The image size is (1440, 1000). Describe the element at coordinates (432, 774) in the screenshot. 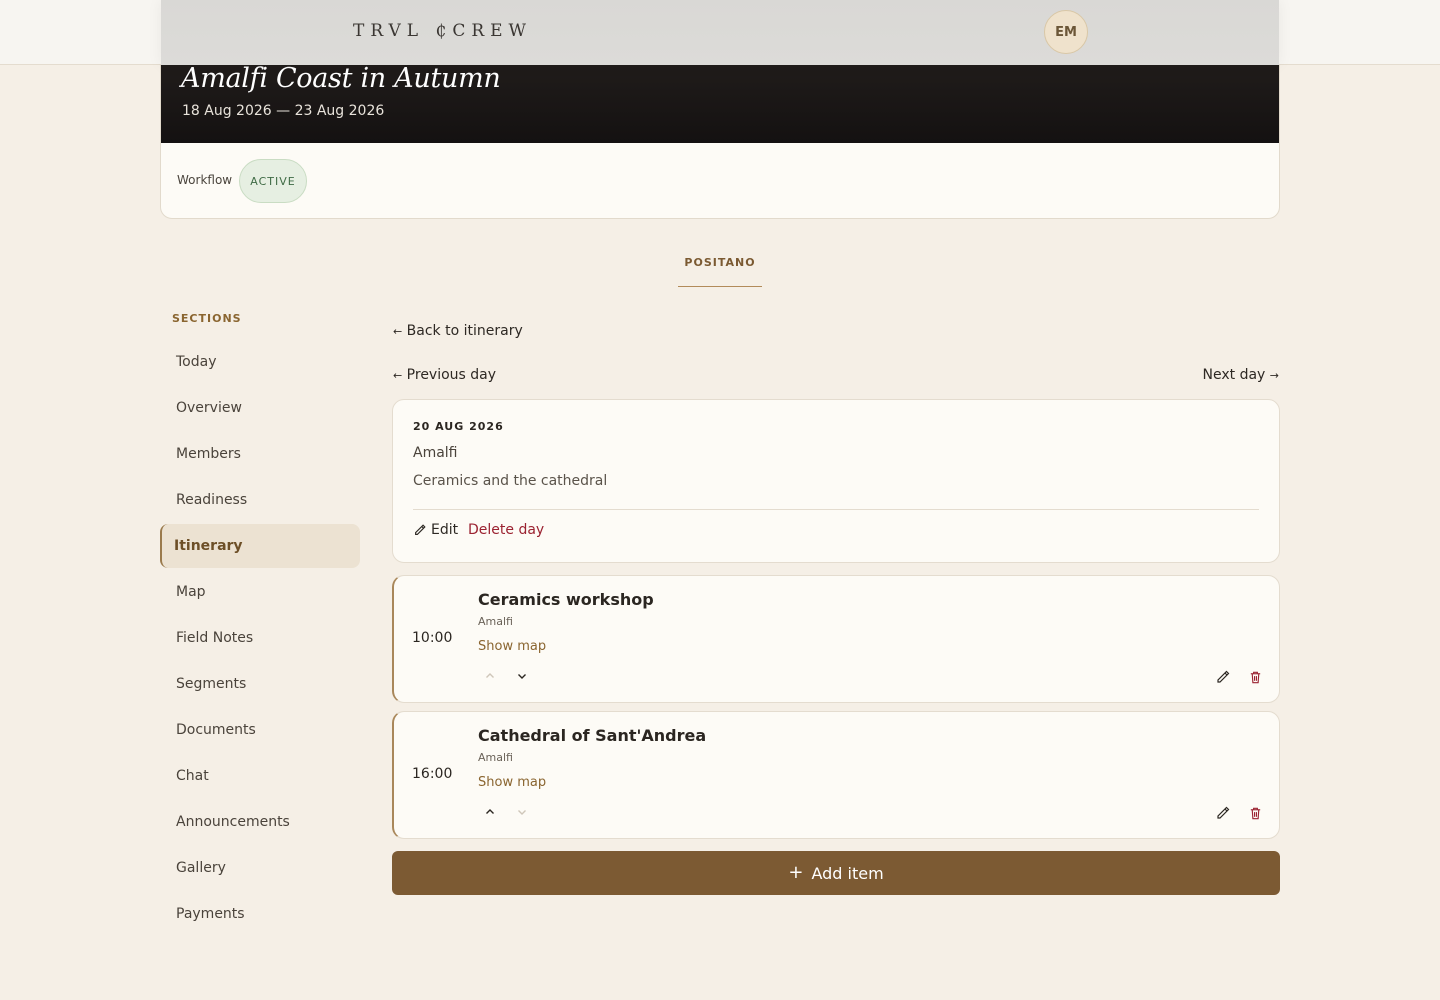

I see `item-time: 16:00` at that location.